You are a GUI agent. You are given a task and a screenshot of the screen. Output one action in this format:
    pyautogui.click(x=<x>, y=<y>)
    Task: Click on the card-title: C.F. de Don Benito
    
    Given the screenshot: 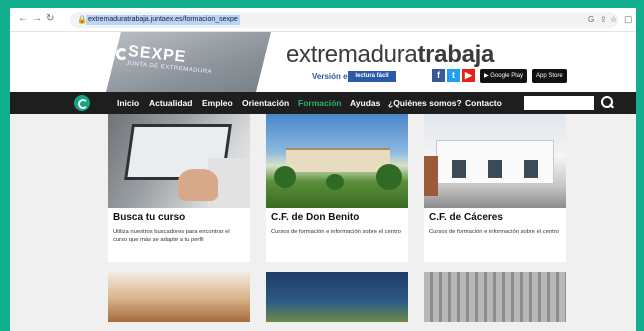 What is the action you would take?
    pyautogui.click(x=315, y=217)
    